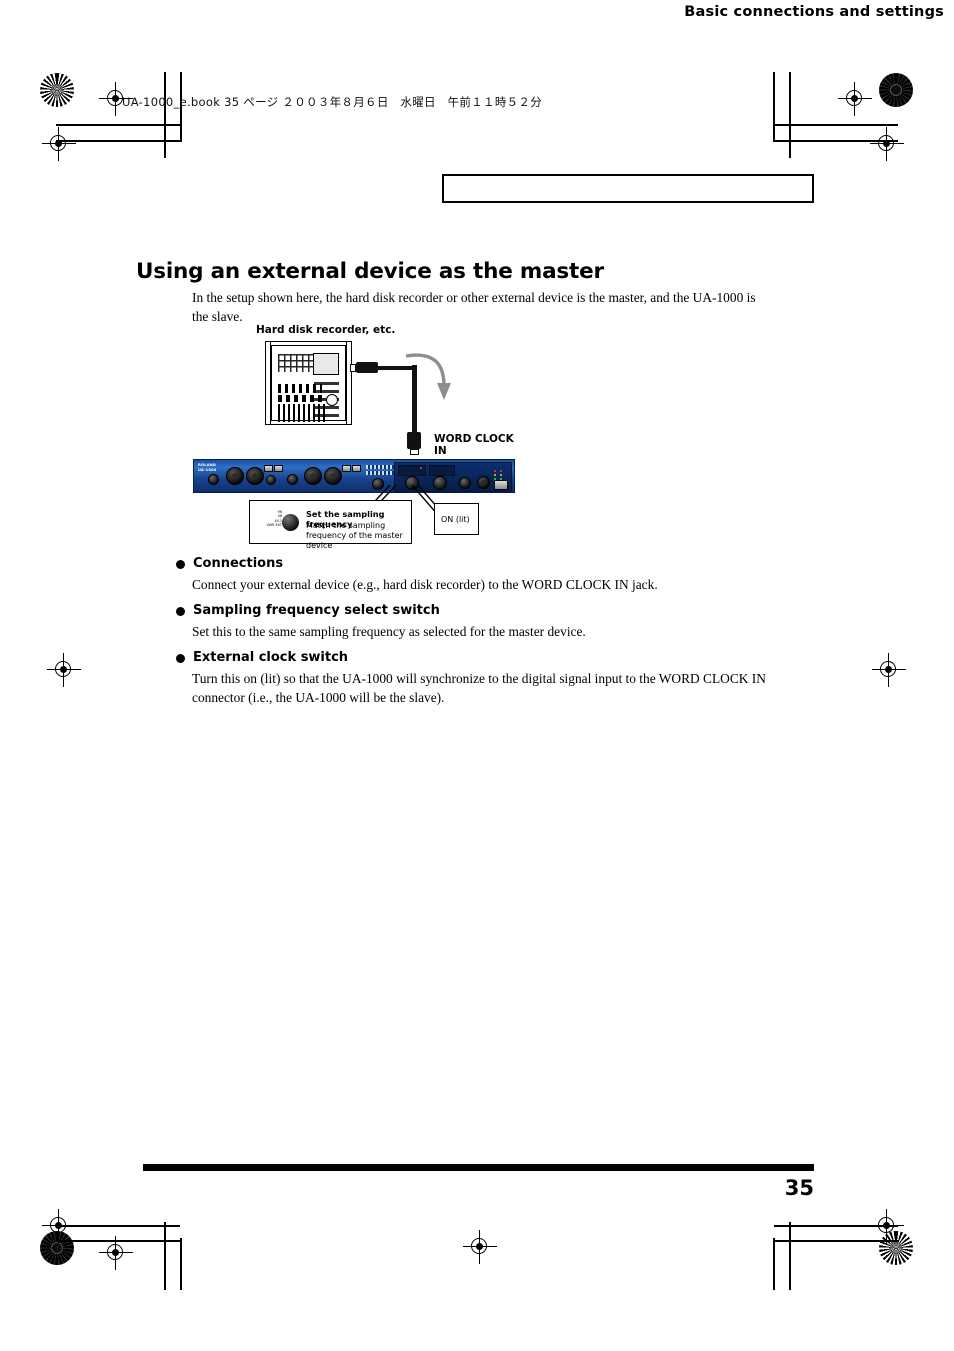 The width and height of the screenshot is (954, 1351). I want to click on word-clock-in-label-line2: IN, so click(440, 451).